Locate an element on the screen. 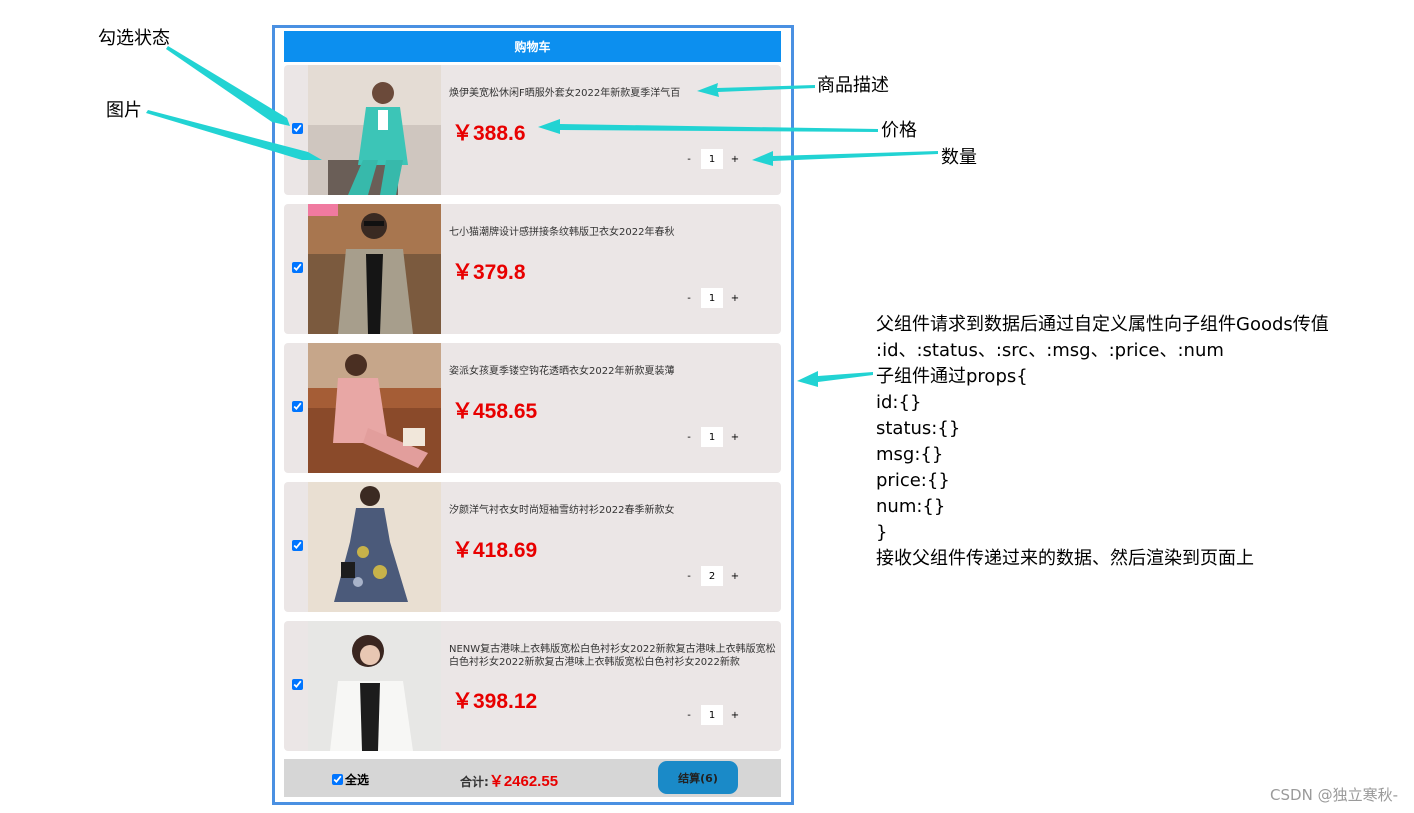 This screenshot has width=1414, height=813. goods-price: ￥458.65 is located at coordinates (495, 411).